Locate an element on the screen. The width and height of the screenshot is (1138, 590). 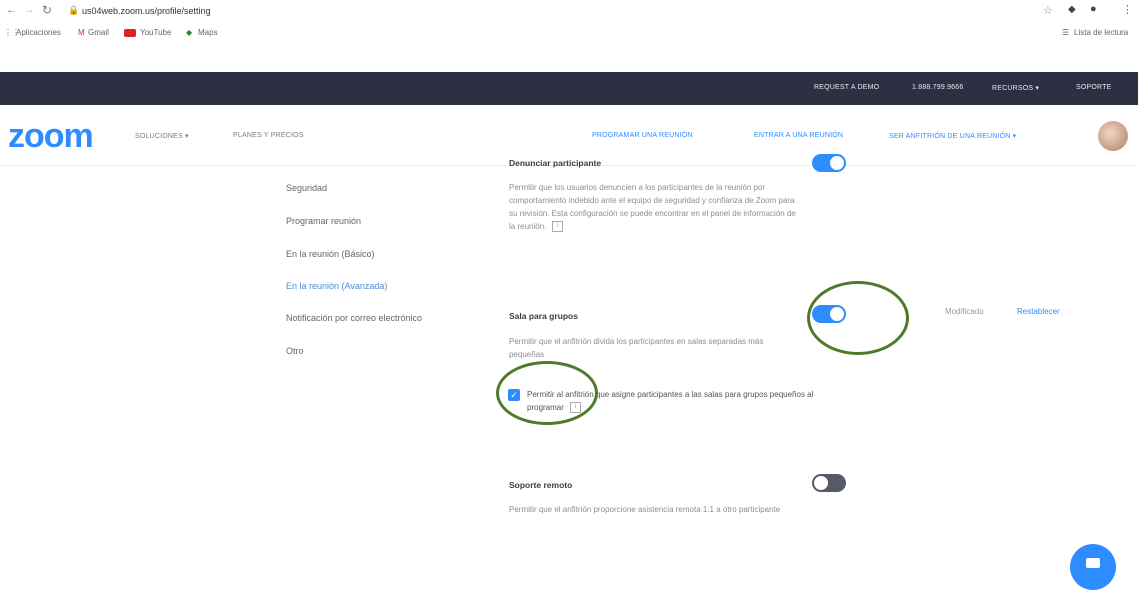
request-demo-link: REQUEST A DEMO is located at coordinates (846, 87).